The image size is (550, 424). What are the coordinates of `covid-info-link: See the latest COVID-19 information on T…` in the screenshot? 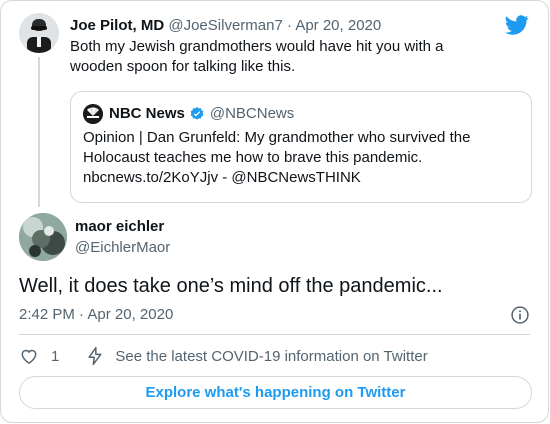 It's located at (271, 356).